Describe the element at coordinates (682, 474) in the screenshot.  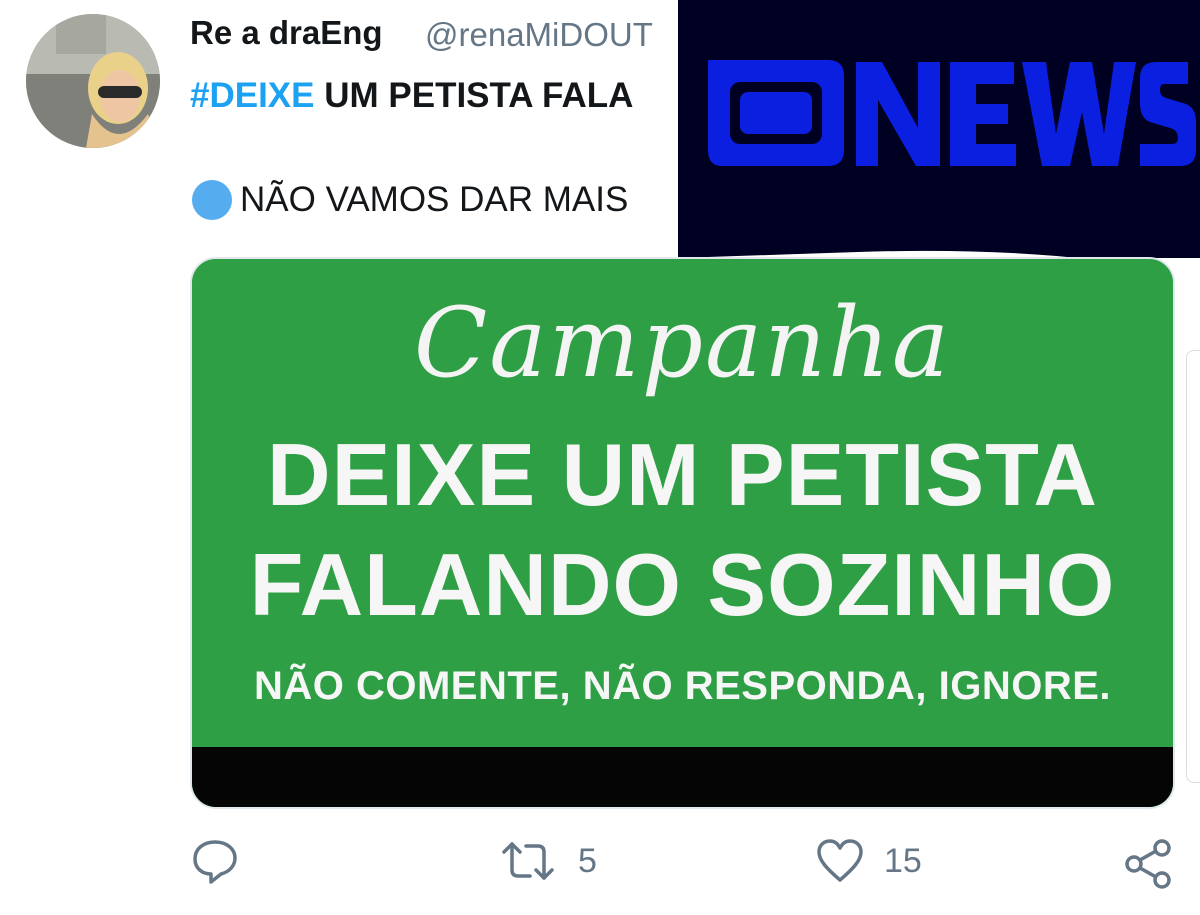
I see `card-headline-line1: DEIXE UM PETISTA` at that location.